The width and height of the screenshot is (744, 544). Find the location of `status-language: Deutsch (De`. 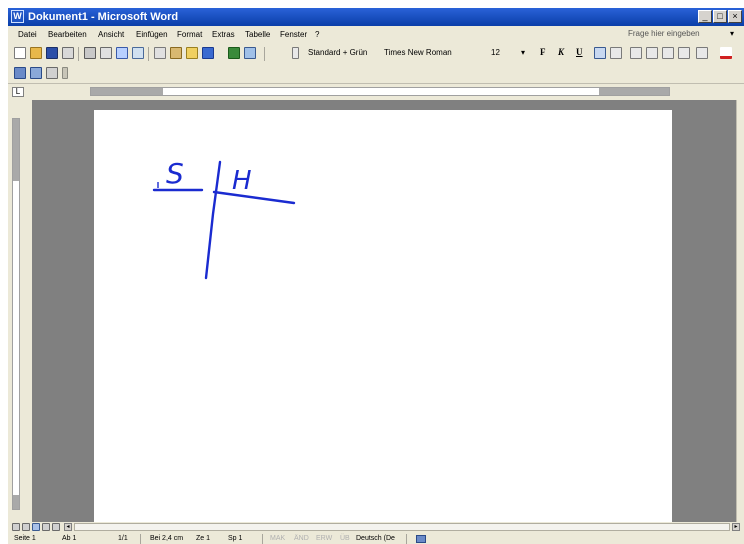

status-language: Deutsch (De is located at coordinates (375, 538).